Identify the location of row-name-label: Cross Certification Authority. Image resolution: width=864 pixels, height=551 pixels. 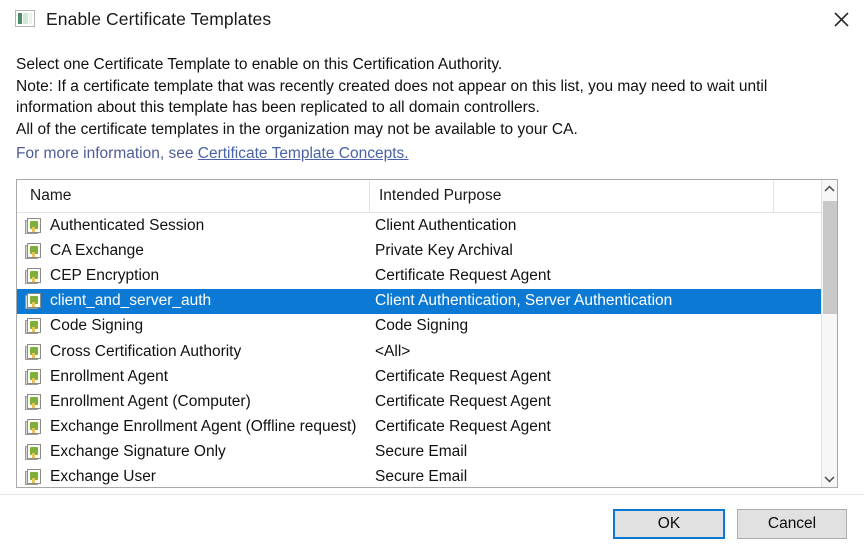
(146, 351).